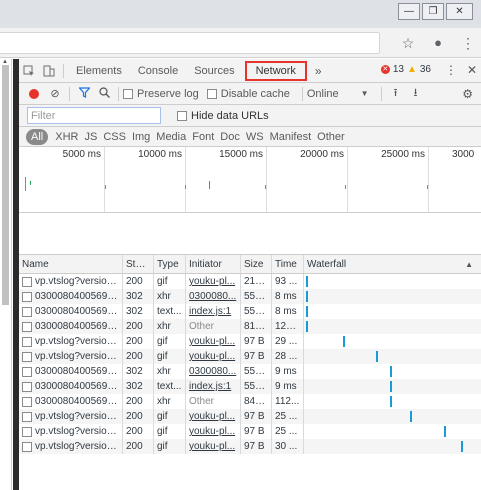 The image size is (481, 490). What do you see at coordinates (223, 116) in the screenshot?
I see `hide-data-urls-checkbox: Hide data URLs` at bounding box center [223, 116].